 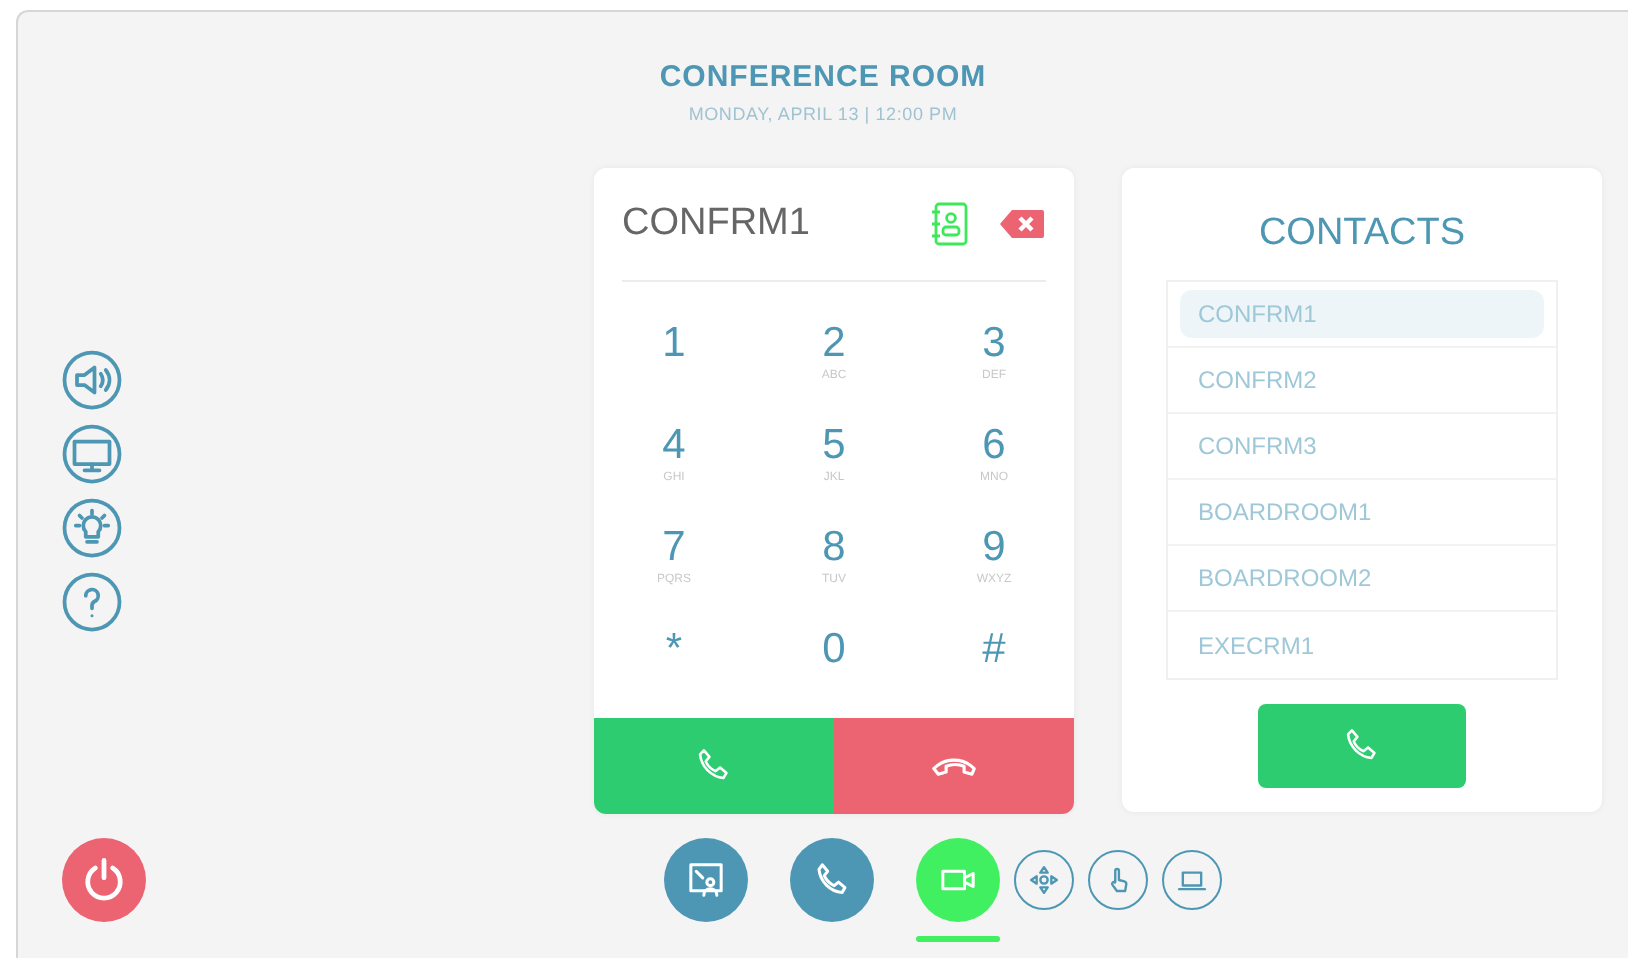 What do you see at coordinates (104, 880) in the screenshot?
I see `power-button` at bounding box center [104, 880].